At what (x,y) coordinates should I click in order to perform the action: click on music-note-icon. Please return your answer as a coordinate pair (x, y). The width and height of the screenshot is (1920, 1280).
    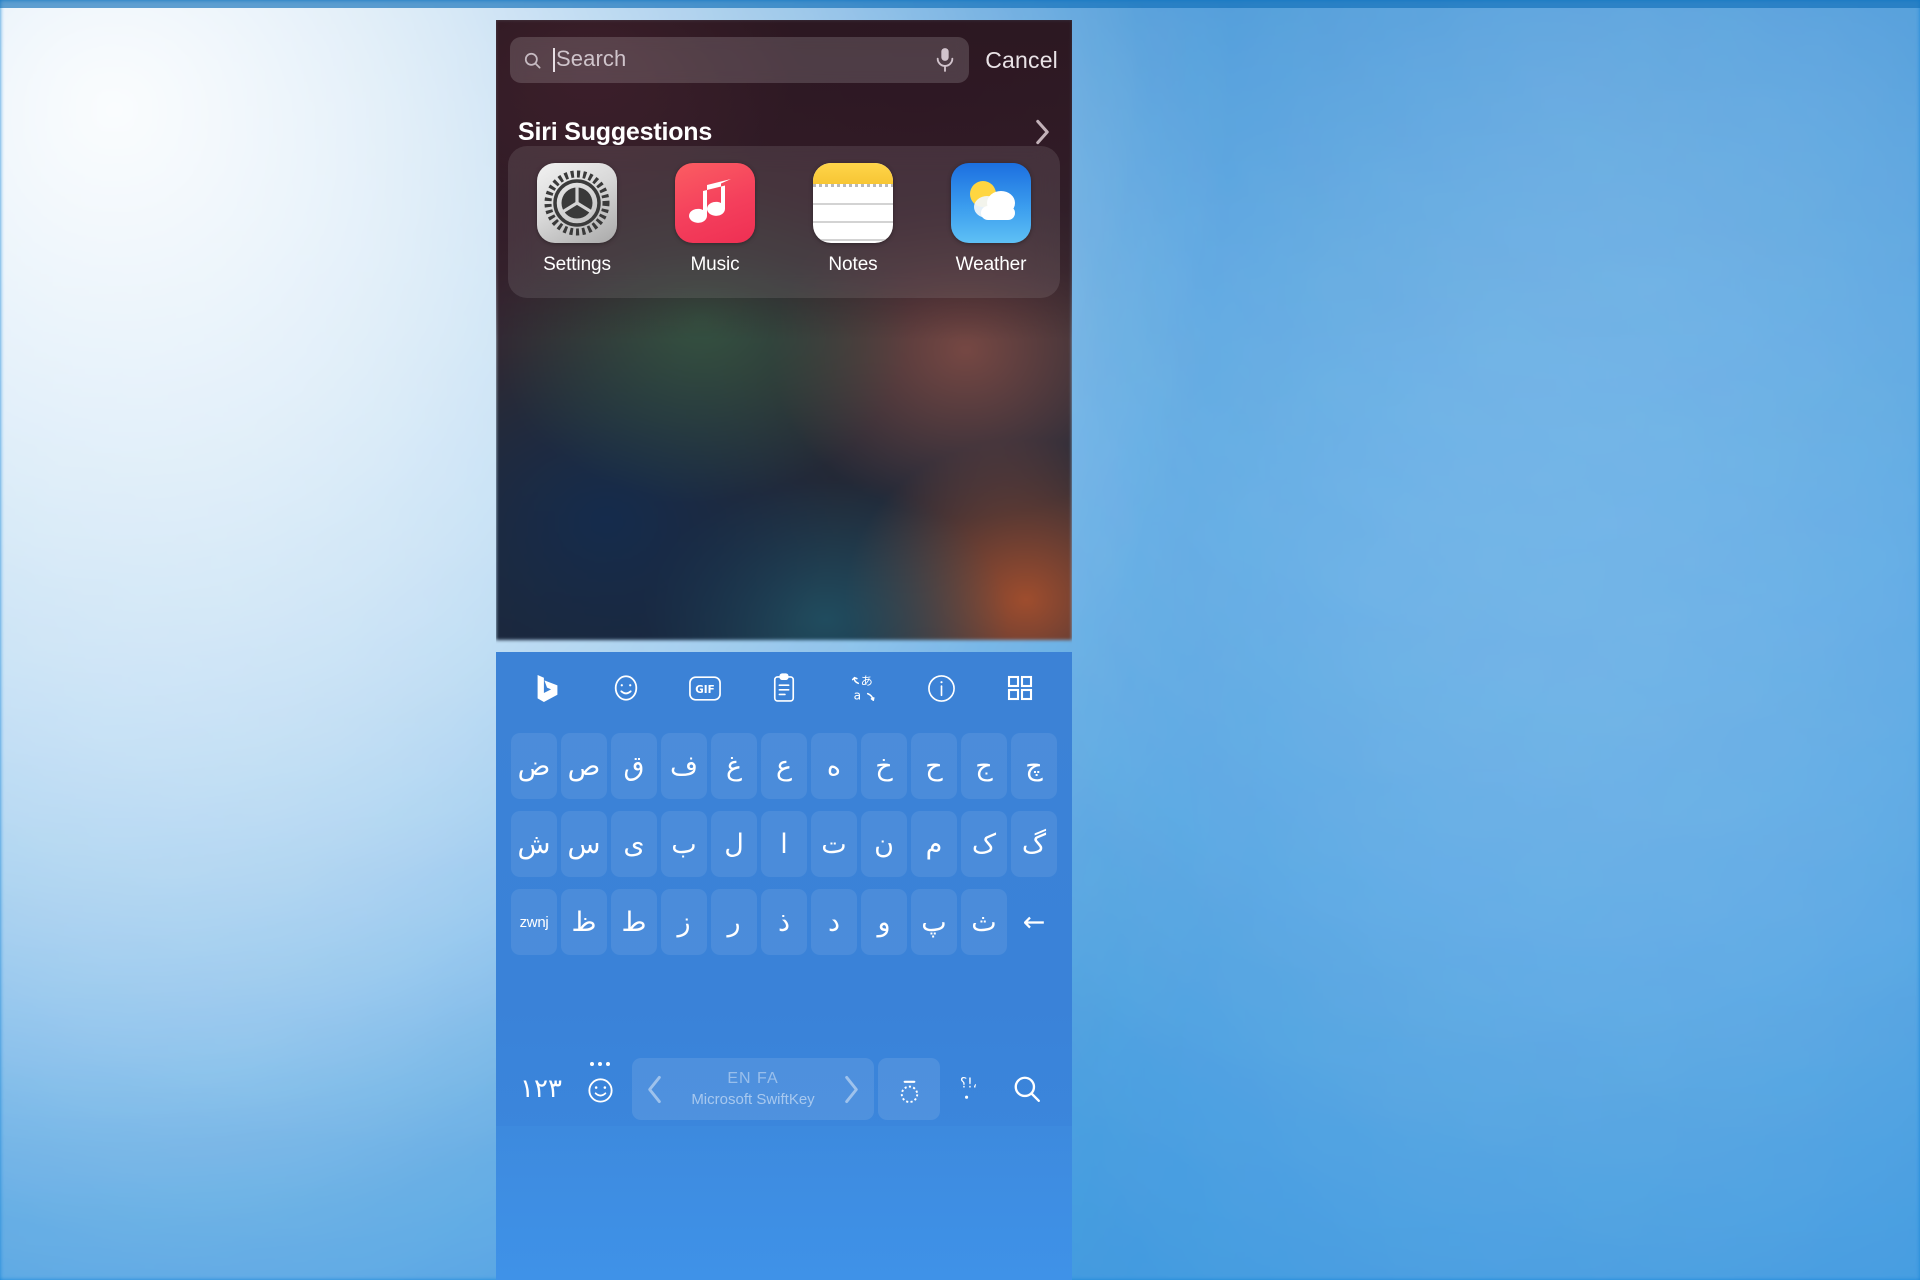
    Looking at the image, I should click on (715, 203).